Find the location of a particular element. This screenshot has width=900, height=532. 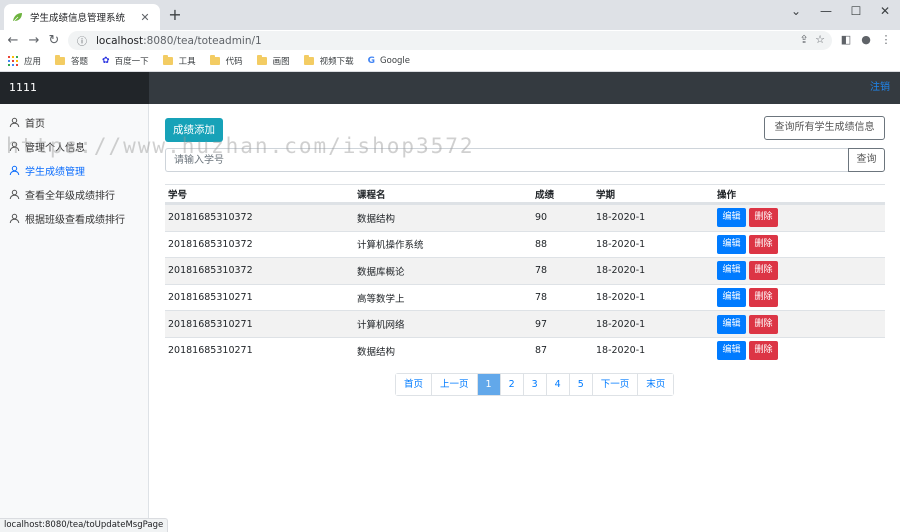

bookmark-label: 答题 is located at coordinates (80, 62).